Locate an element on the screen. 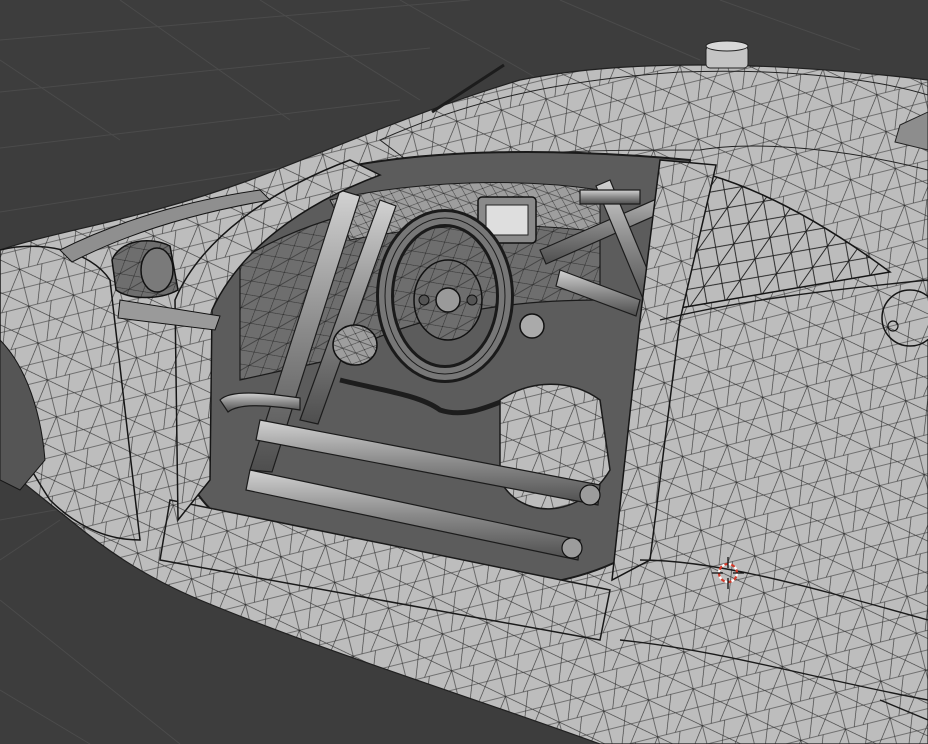 The height and width of the screenshot is (744, 928). roof-antenna is located at coordinates (727, 54).